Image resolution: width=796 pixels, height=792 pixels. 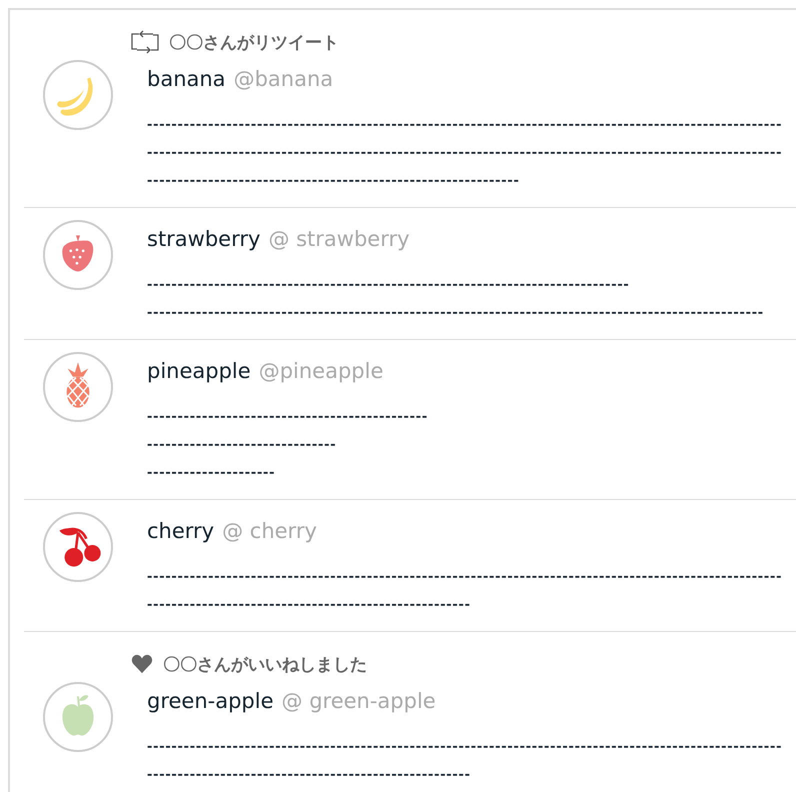 What do you see at coordinates (265, 665) in the screenshot?
I see `activity-label: 〇〇さんがいいねしました` at bounding box center [265, 665].